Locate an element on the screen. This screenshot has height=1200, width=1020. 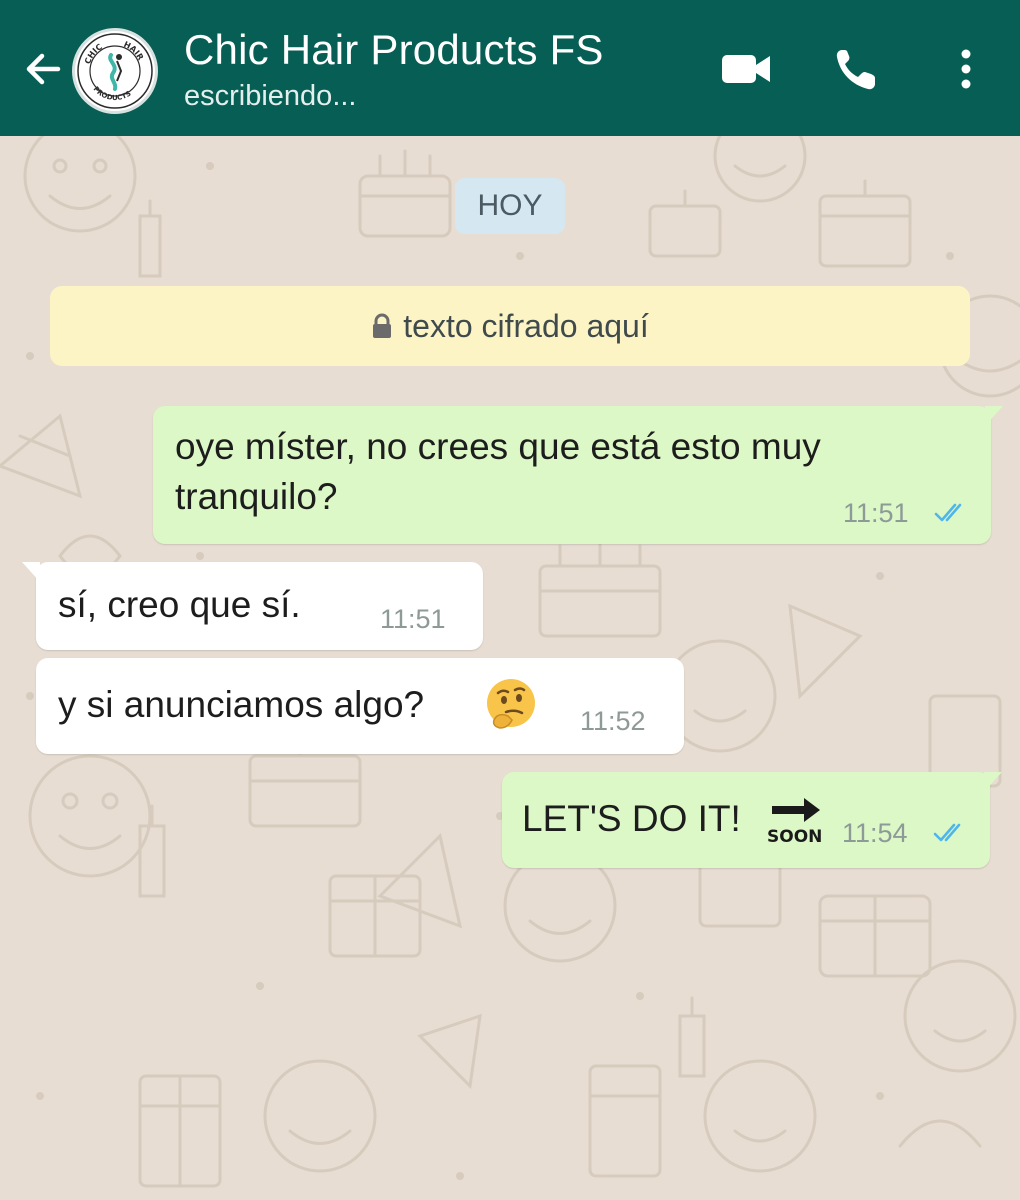
message-text: LET'S DO IT! is located at coordinates (631, 818).